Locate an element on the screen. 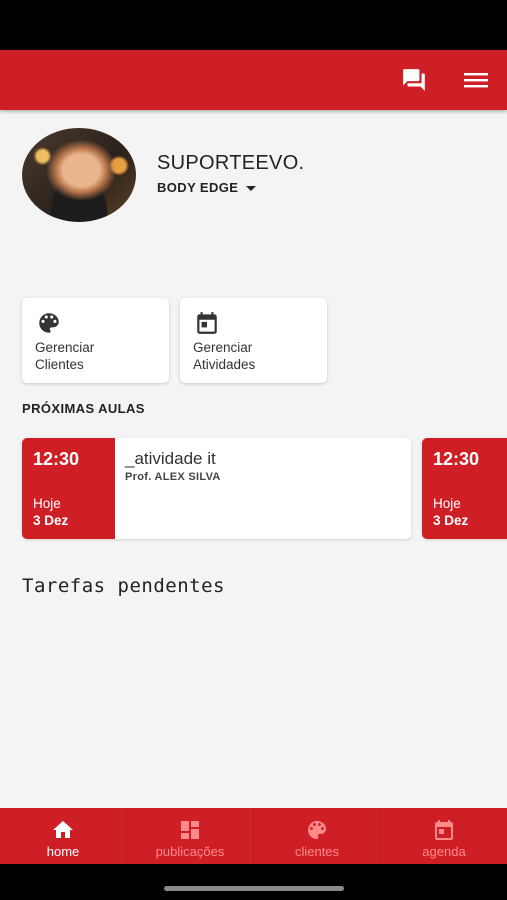 This screenshot has width=507, height=900. manage-activities-label: Gerenciar Atividades is located at coordinates (224, 356).